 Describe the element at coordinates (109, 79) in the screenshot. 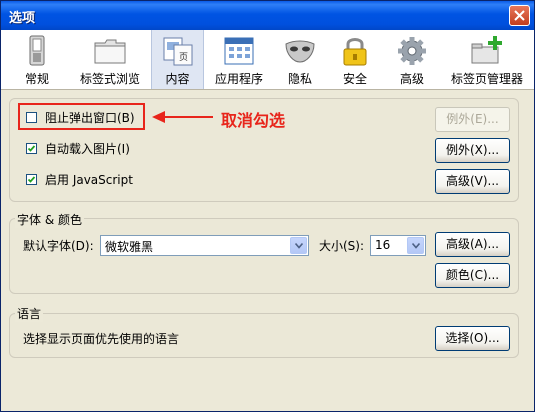

I see `tab-label: 标签式浏览` at that location.